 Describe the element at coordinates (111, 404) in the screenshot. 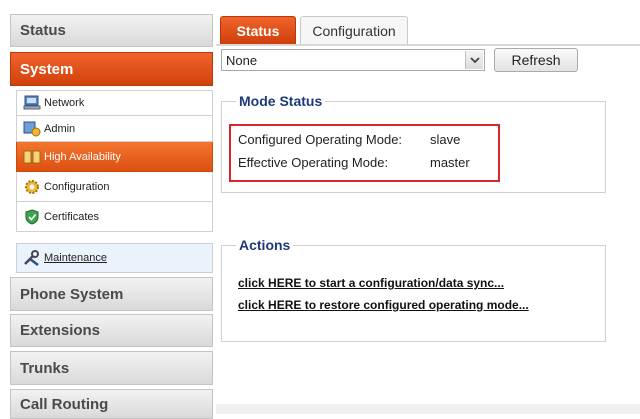

I see `nav-call-routing: Call Routing` at that location.